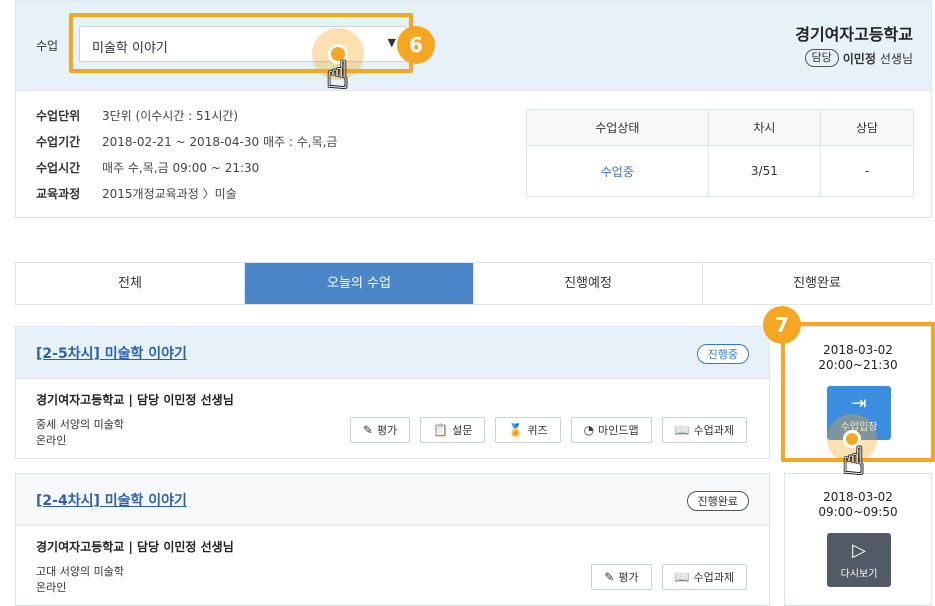  I want to click on info-row: 수업단위 3단위 (이수시간 : 51시간), so click(137, 115).